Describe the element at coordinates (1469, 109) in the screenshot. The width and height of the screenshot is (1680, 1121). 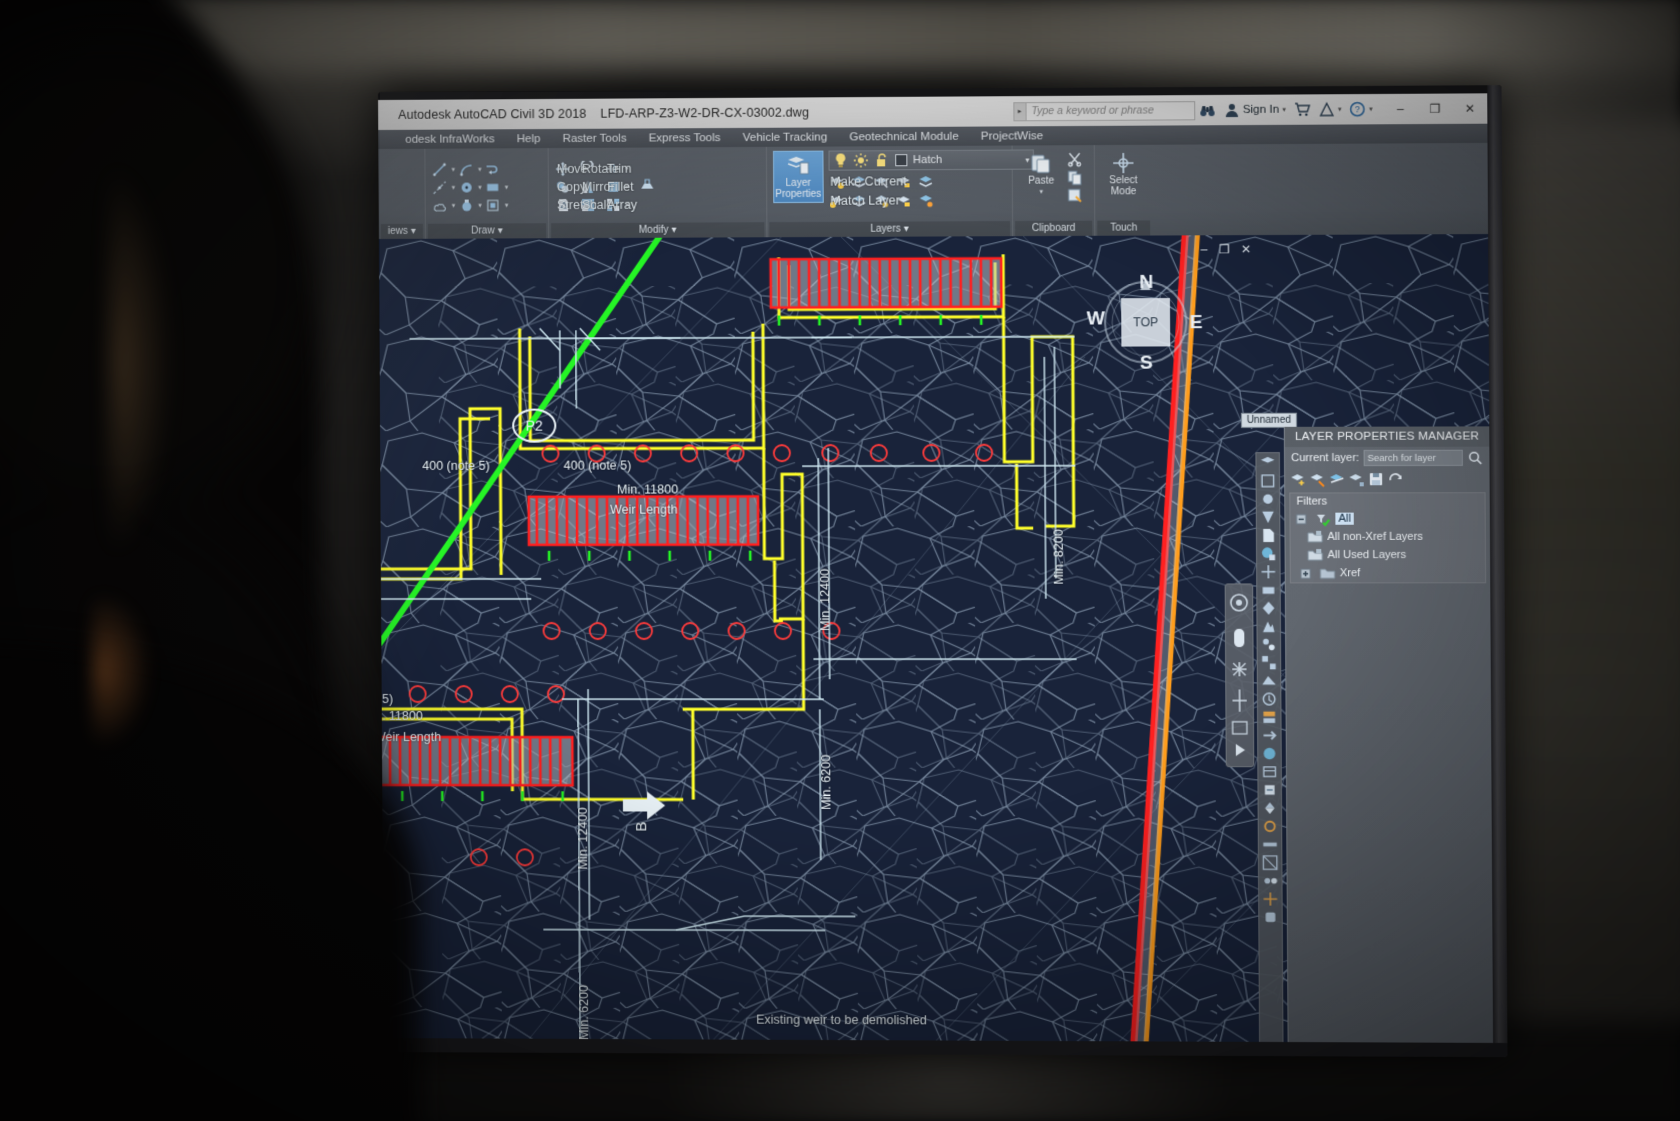
I see `close-button: ✕` at that location.